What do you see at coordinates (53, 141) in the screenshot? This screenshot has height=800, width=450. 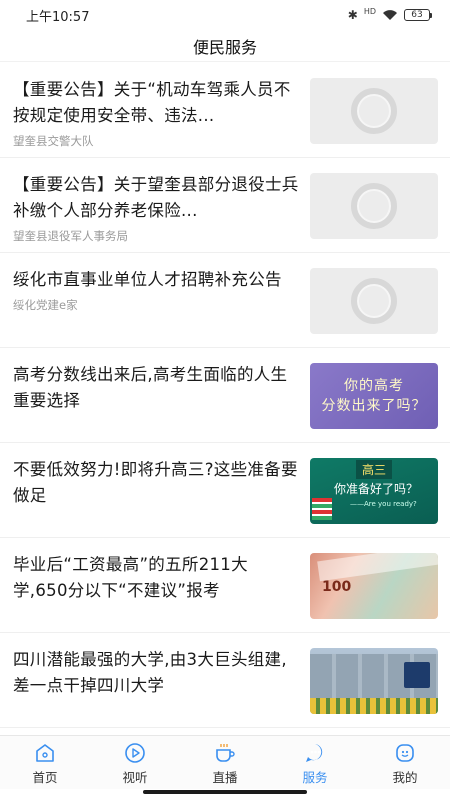 I see `news-source: 望奎县交警大队` at bounding box center [53, 141].